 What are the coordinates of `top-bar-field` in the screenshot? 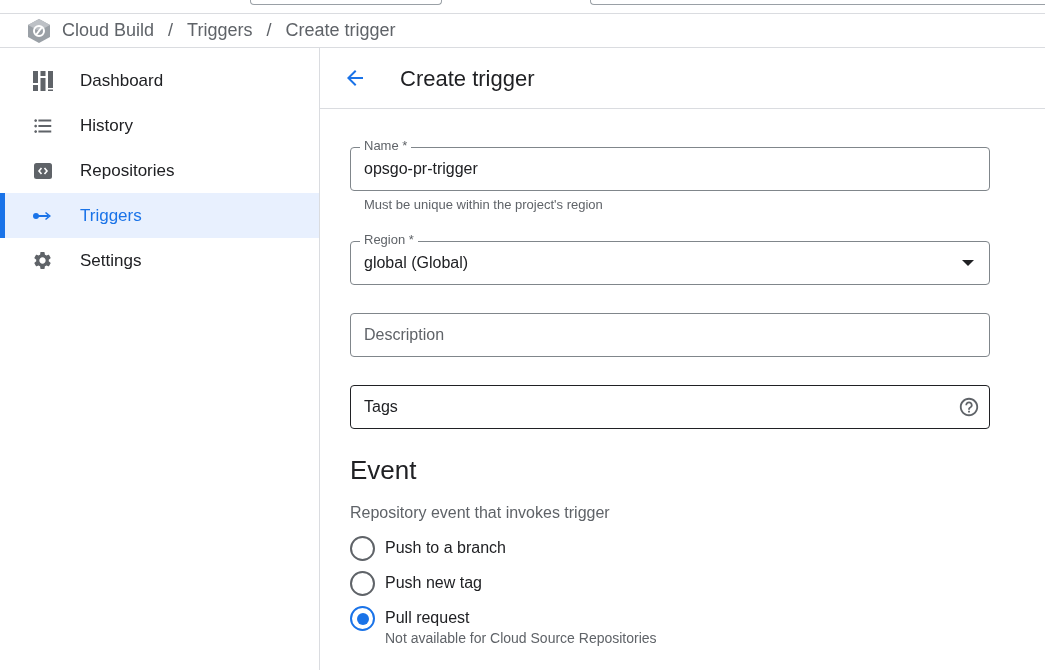 It's located at (346, 2).